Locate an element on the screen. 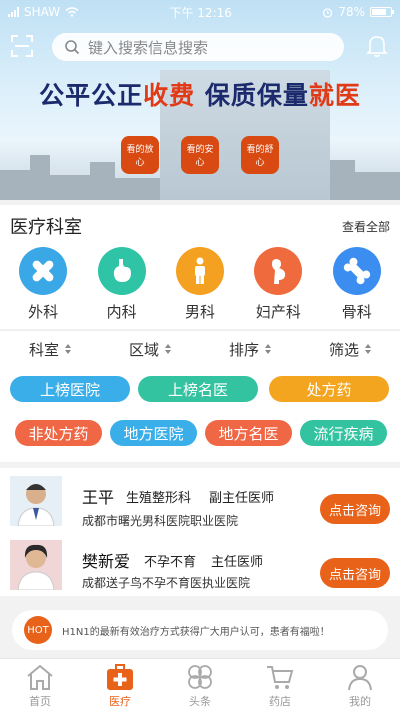 The width and height of the screenshot is (400, 712). department-item-andrology: 男科 is located at coordinates (200, 284).